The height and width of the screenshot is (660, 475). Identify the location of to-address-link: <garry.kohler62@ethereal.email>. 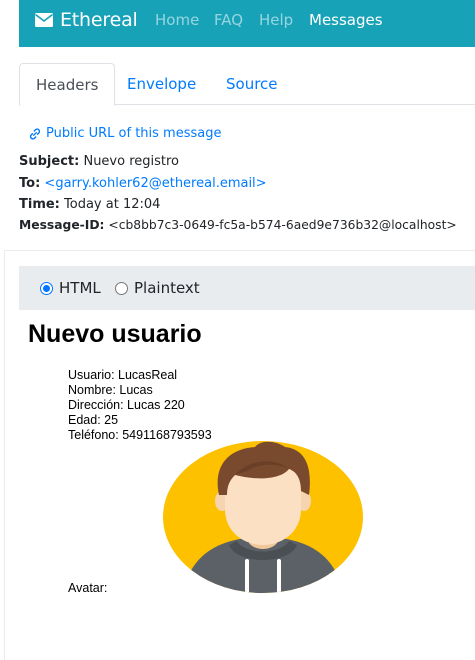
(155, 183).